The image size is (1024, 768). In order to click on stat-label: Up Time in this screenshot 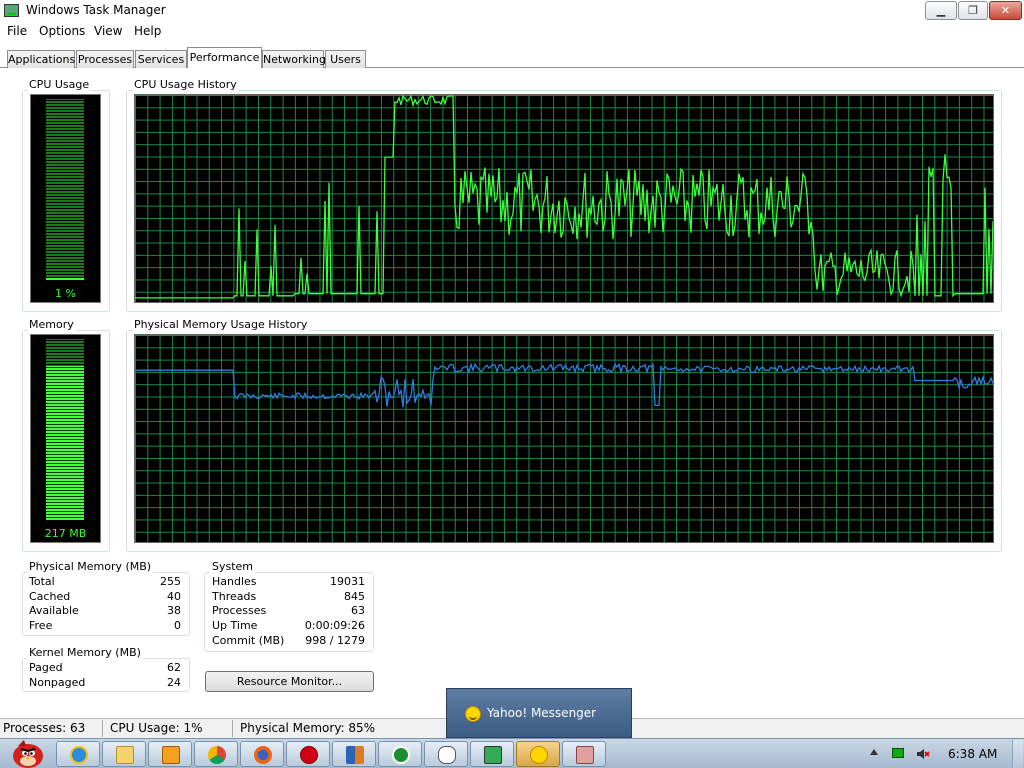, I will do `click(235, 625)`.